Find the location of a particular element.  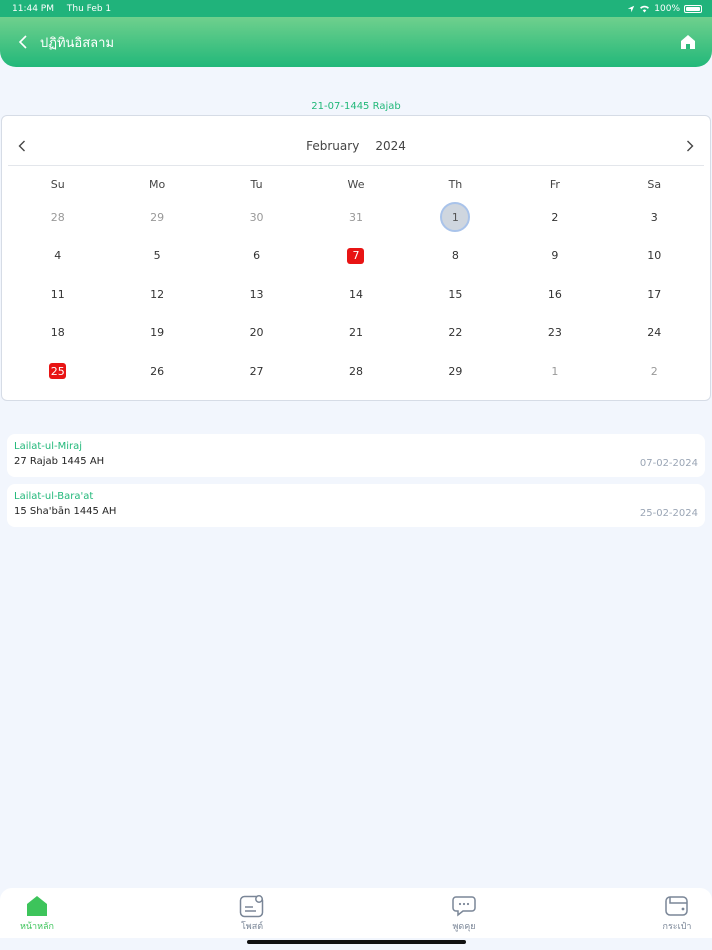

calendar-day-number: 10 is located at coordinates (654, 256).